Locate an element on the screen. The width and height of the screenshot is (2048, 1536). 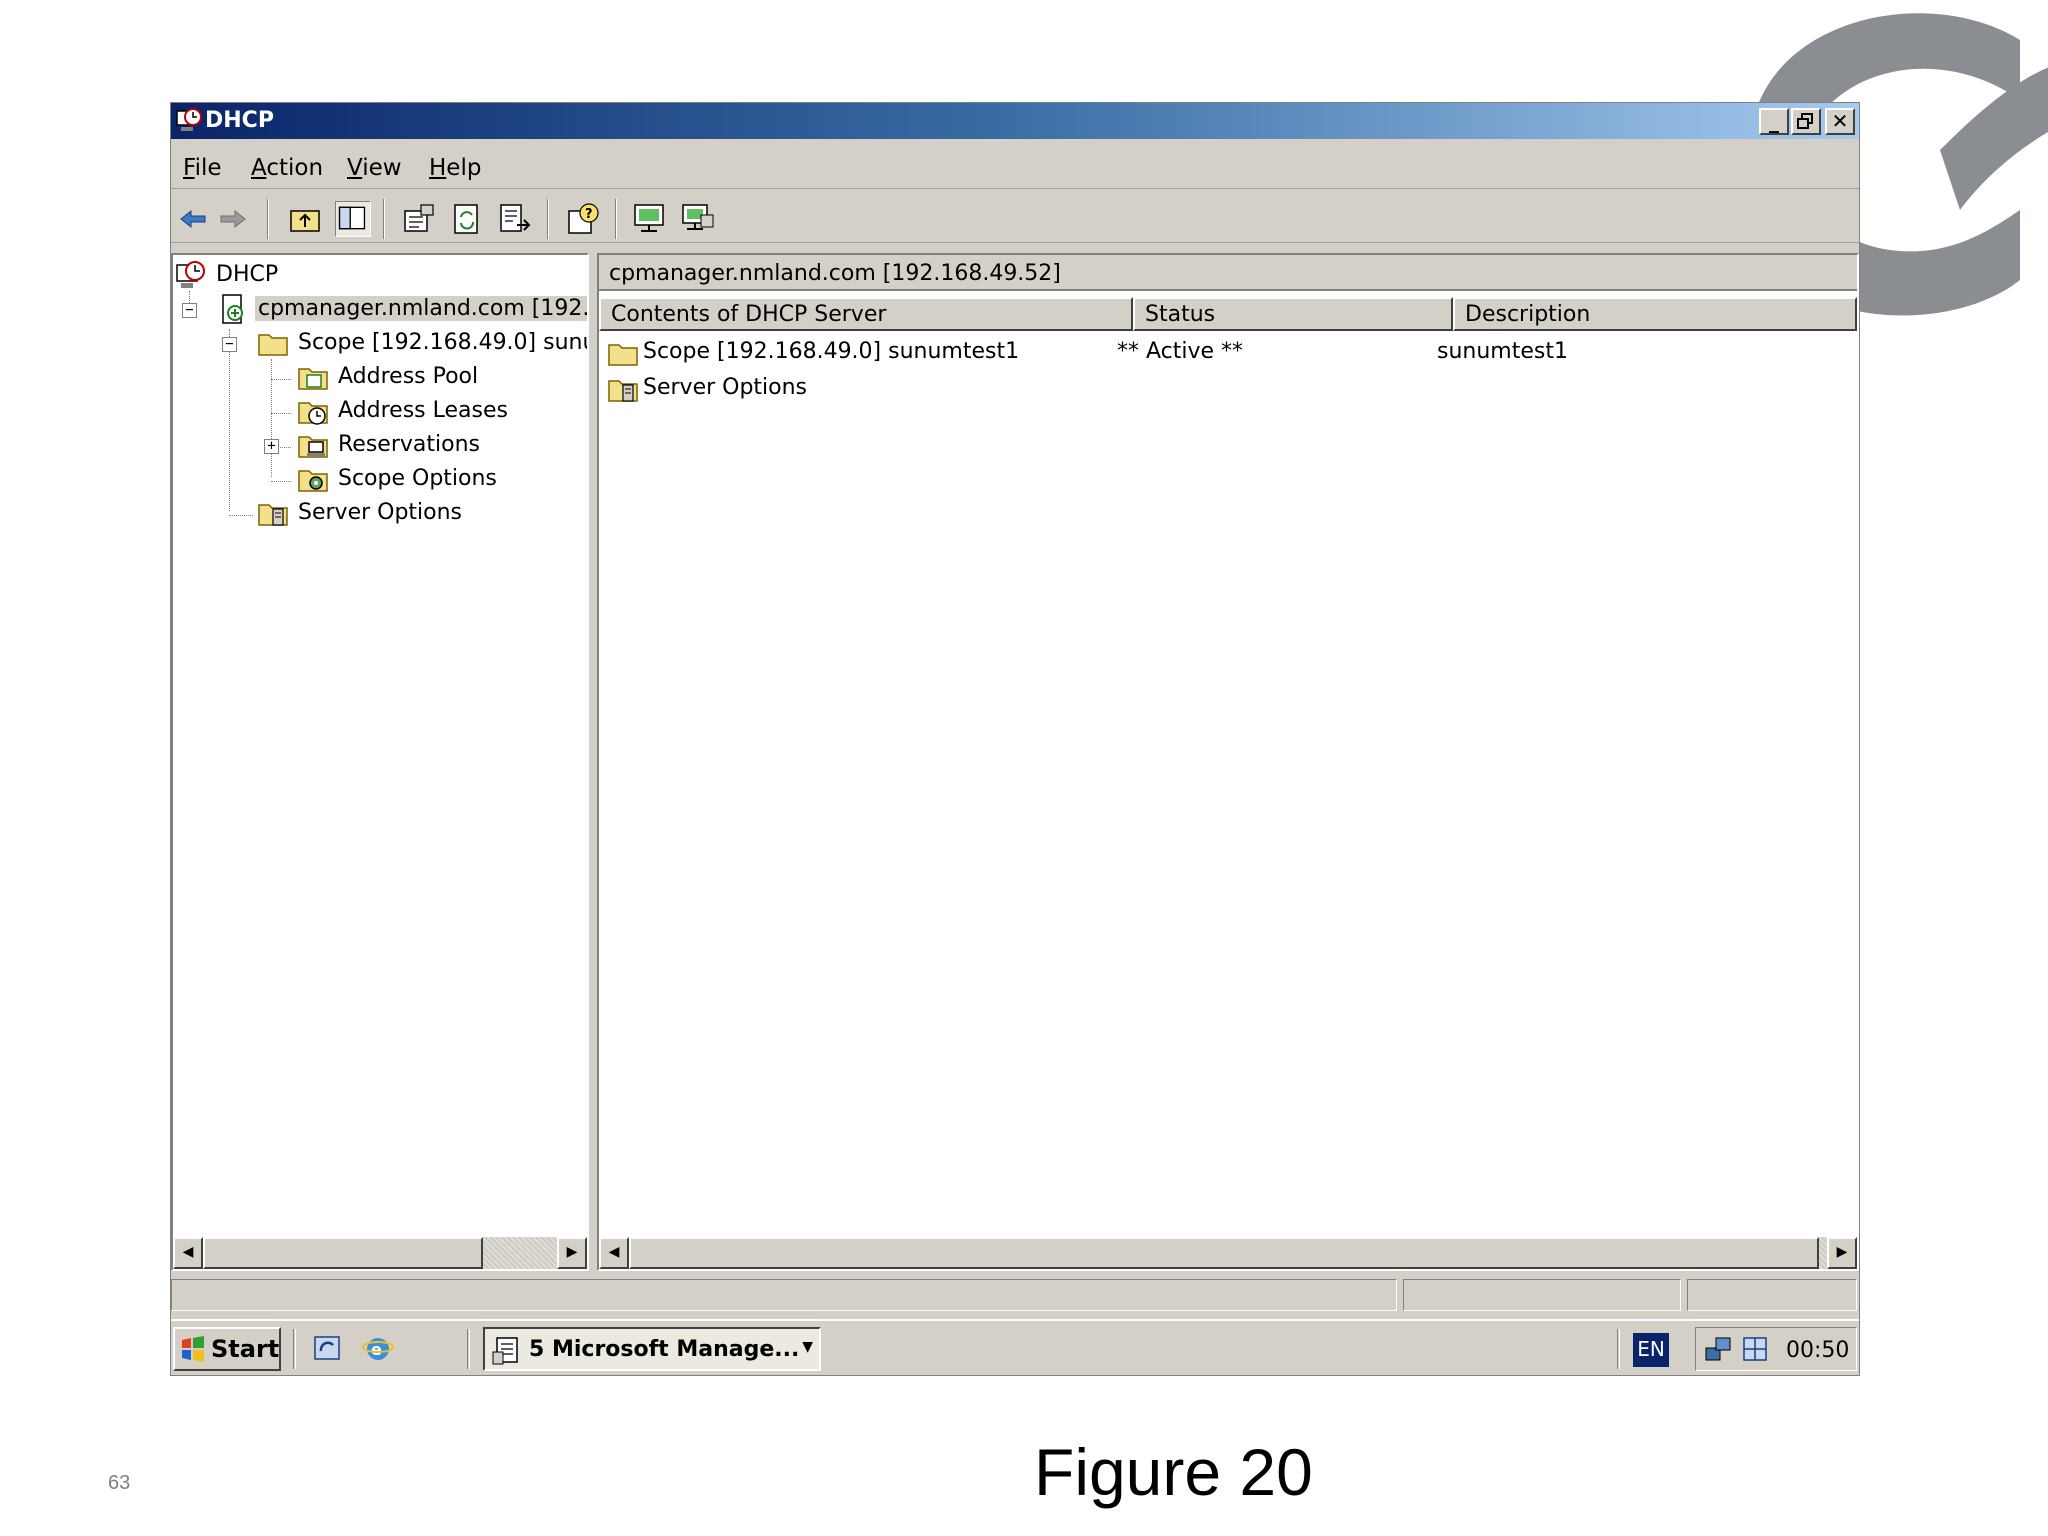
chevron-down-icon: ▼ is located at coordinates (807, 1347).